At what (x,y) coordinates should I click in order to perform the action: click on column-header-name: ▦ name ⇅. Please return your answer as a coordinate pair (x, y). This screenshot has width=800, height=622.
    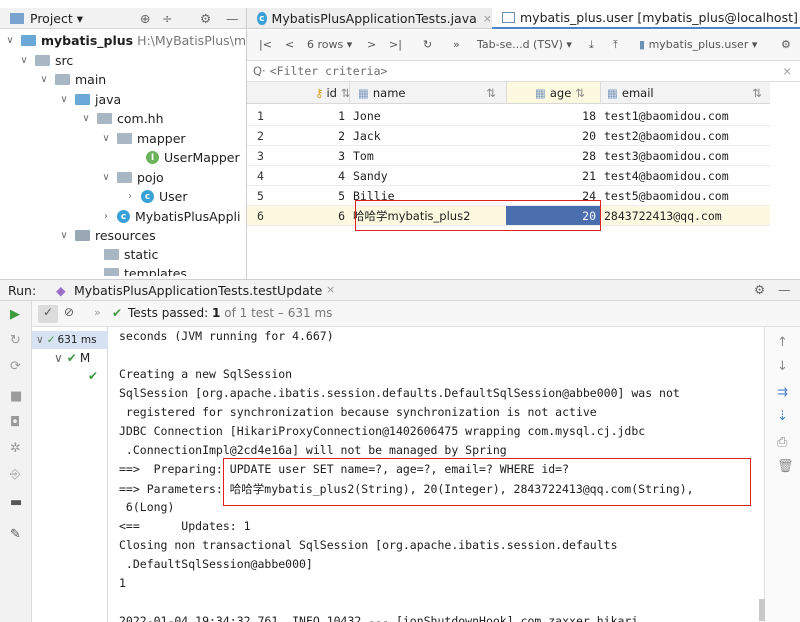
    Looking at the image, I should click on (427, 93).